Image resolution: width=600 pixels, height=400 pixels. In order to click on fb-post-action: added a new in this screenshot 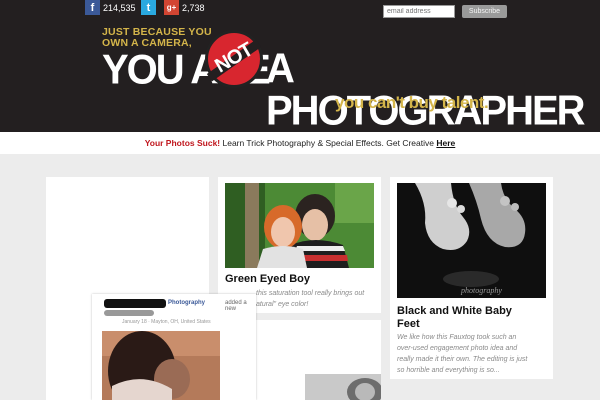, I will do `click(236, 306)`.